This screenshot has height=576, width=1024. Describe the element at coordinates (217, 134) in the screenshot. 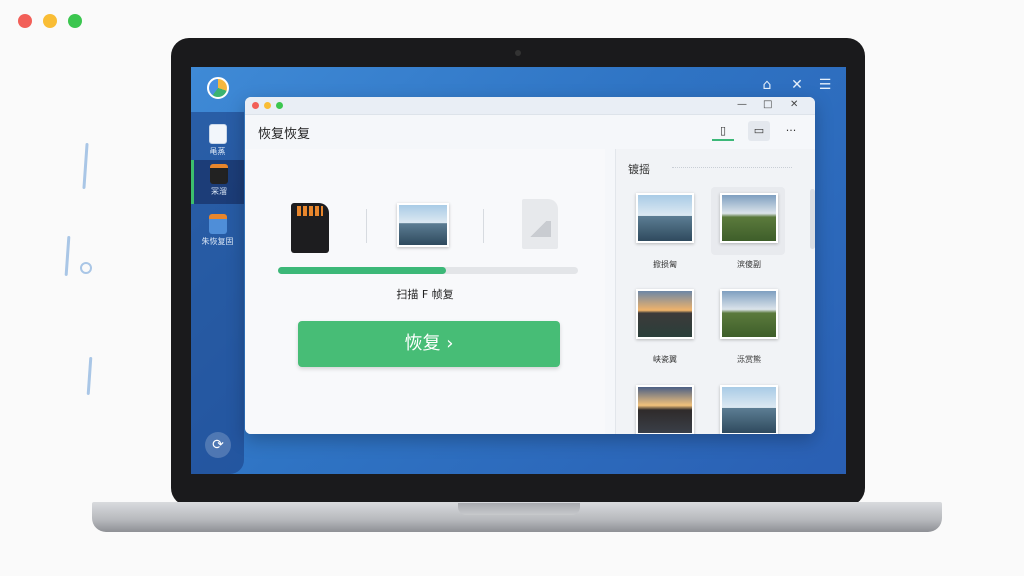

I see `file-icon` at that location.